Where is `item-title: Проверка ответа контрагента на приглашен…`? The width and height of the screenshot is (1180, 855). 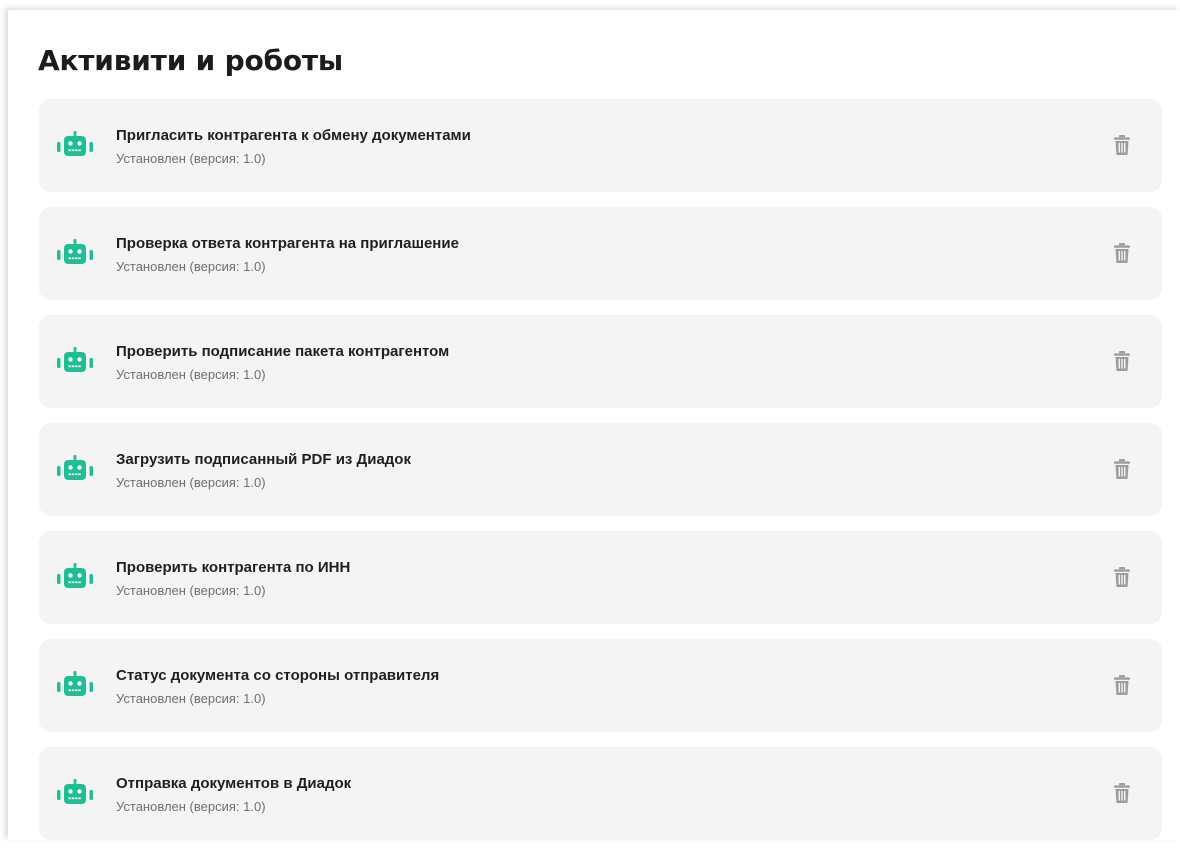
item-title: Проверка ответа контрагента на приглашен… is located at coordinates (287, 243).